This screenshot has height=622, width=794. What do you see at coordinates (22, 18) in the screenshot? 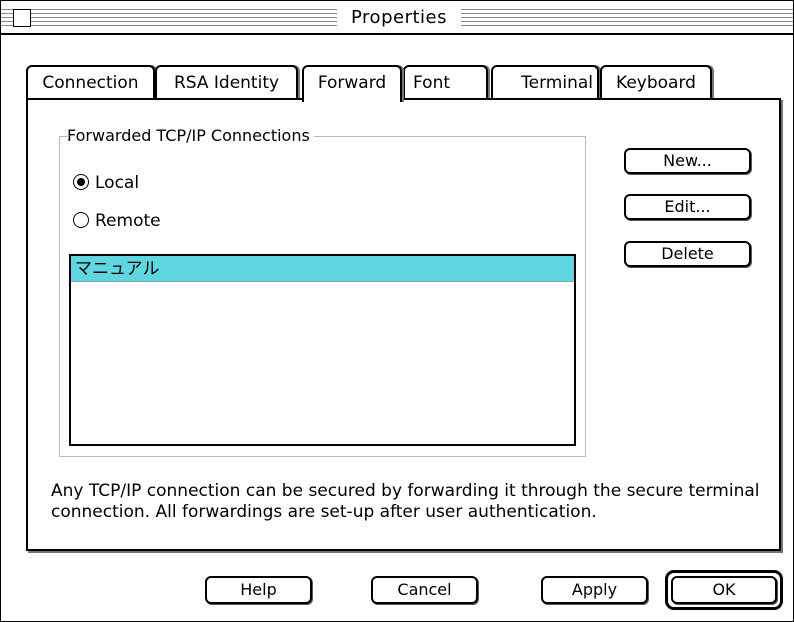
I see `close-box-icon` at bounding box center [22, 18].